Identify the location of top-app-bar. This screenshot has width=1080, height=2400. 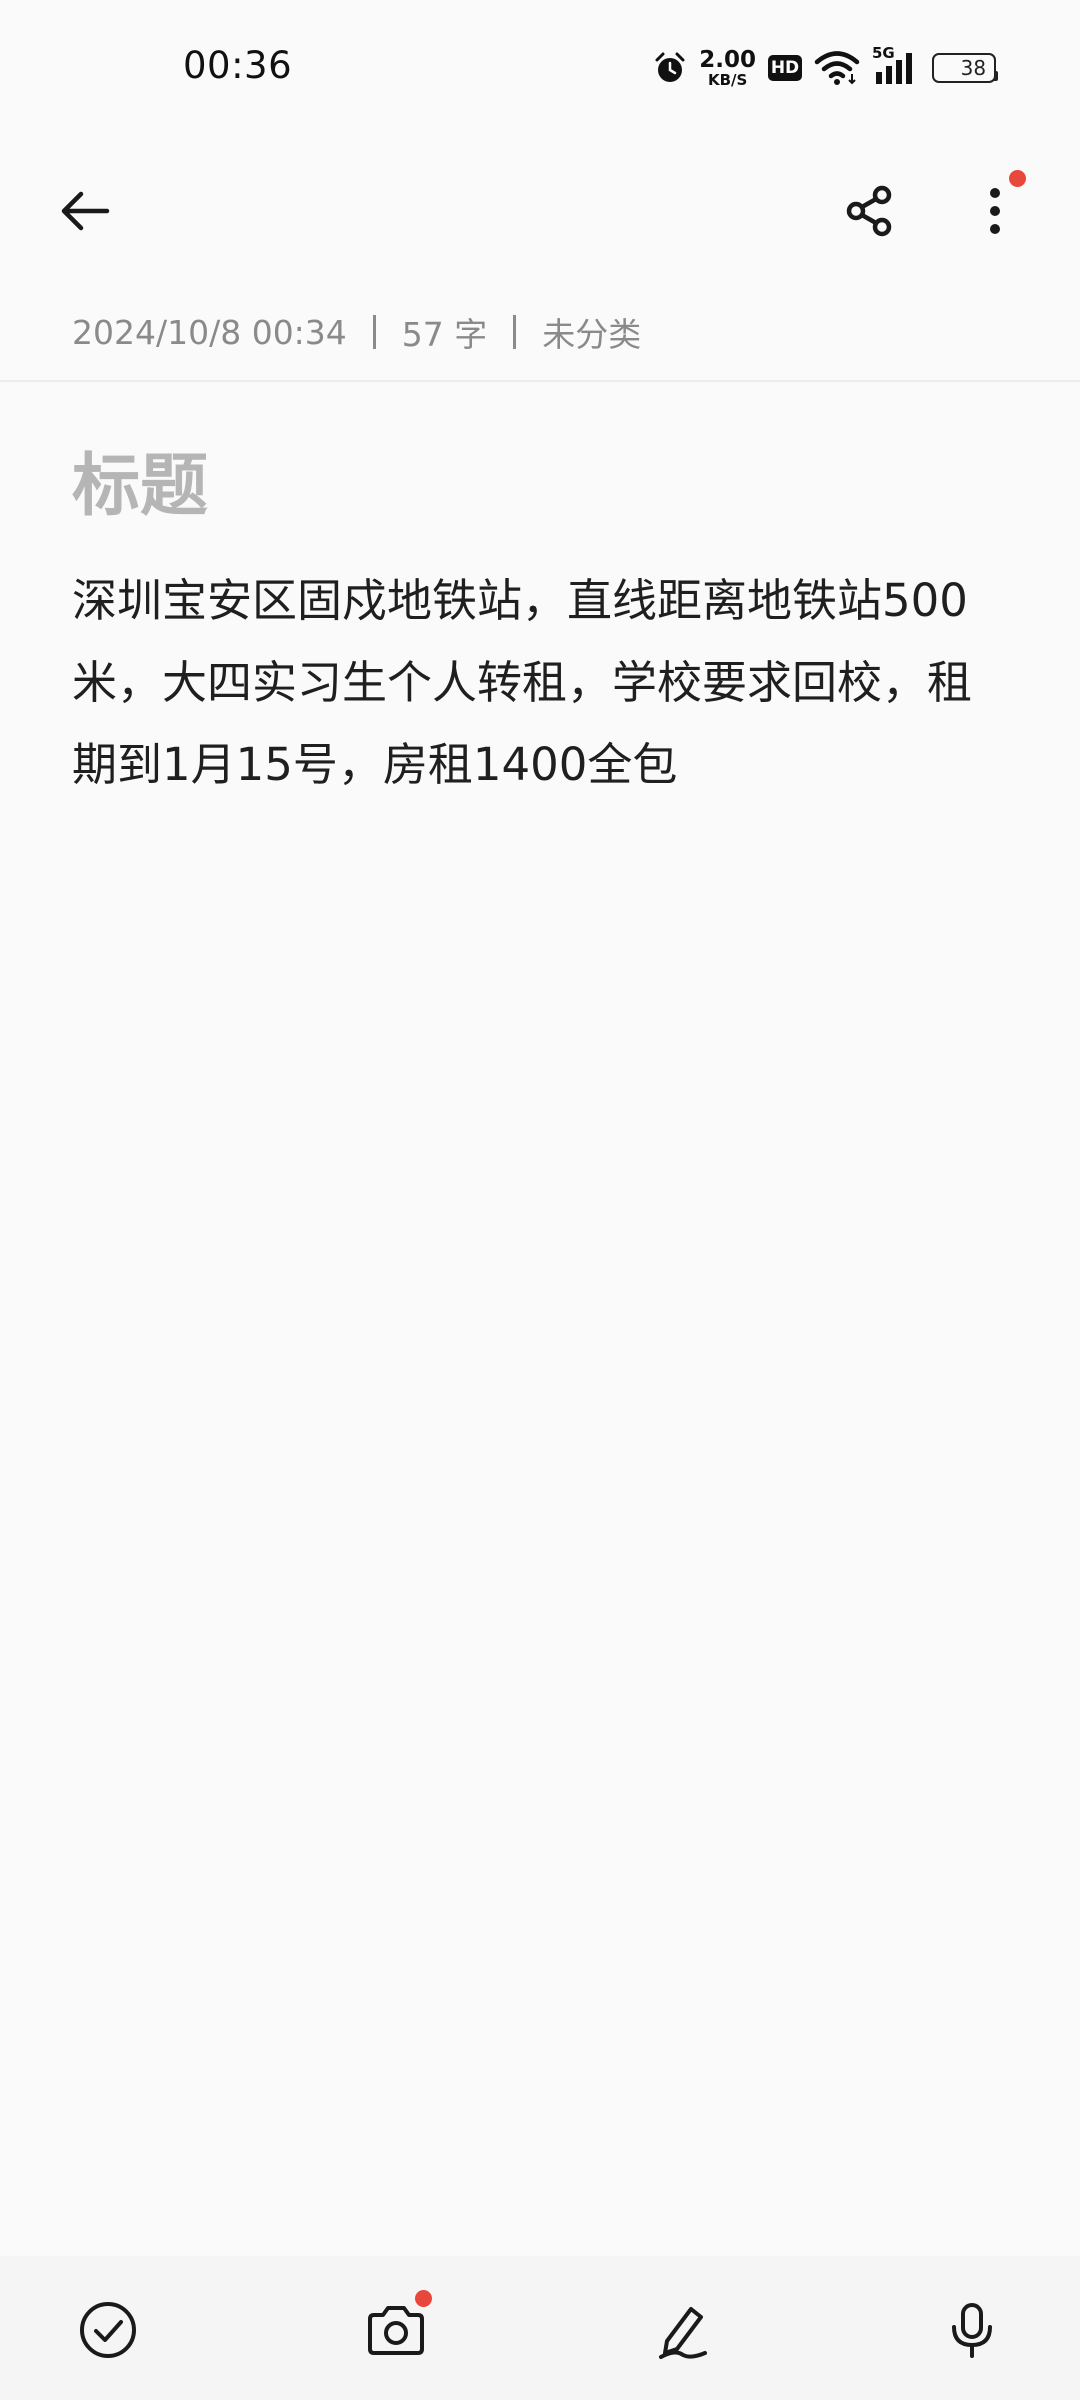
(540, 208).